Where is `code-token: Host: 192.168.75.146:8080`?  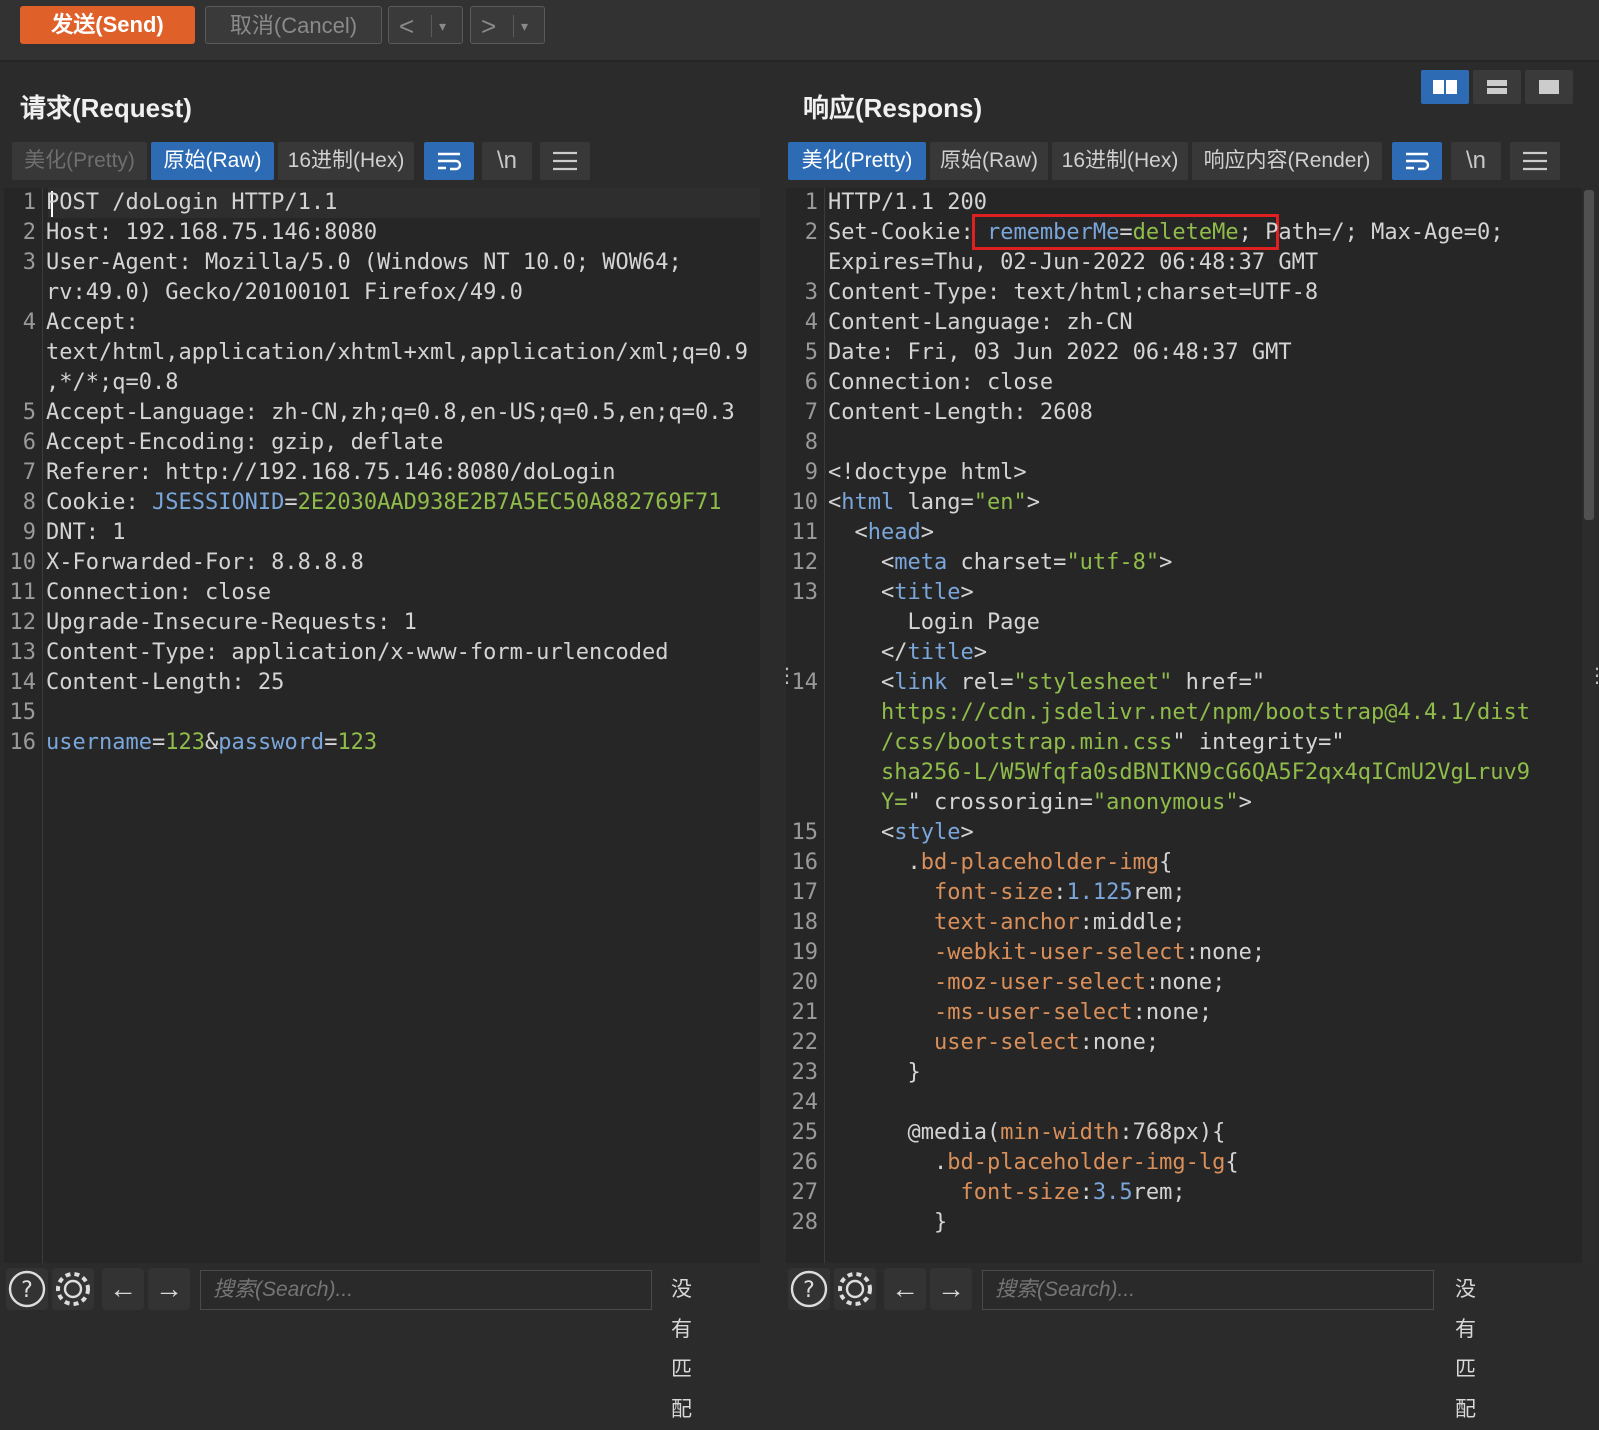 code-token: Host: 192.168.75.146:8080 is located at coordinates (212, 232).